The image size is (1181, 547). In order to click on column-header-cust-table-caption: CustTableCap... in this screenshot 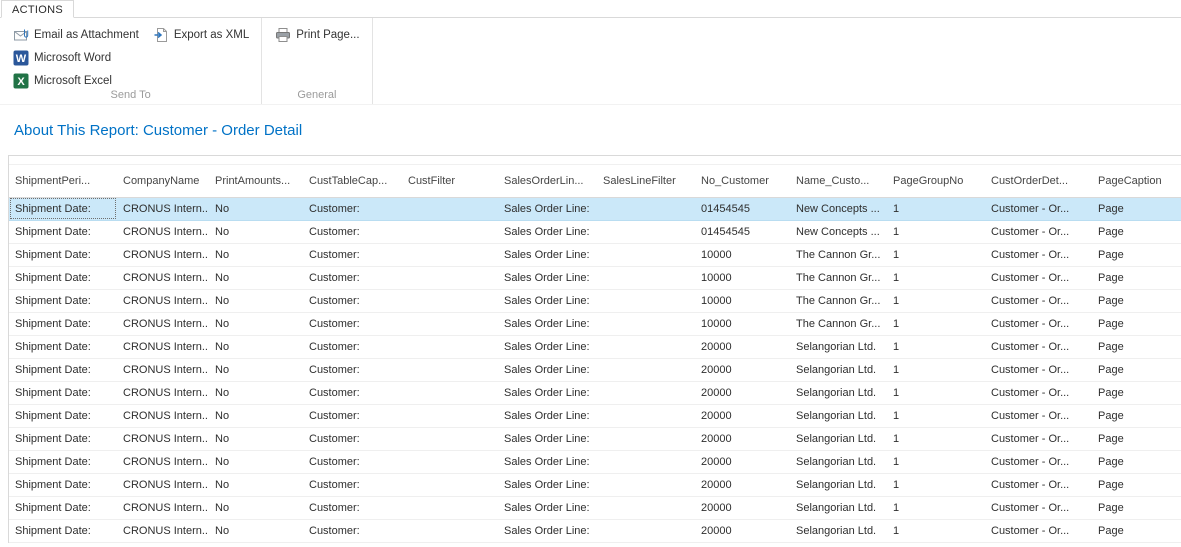, I will do `click(352, 181)`.